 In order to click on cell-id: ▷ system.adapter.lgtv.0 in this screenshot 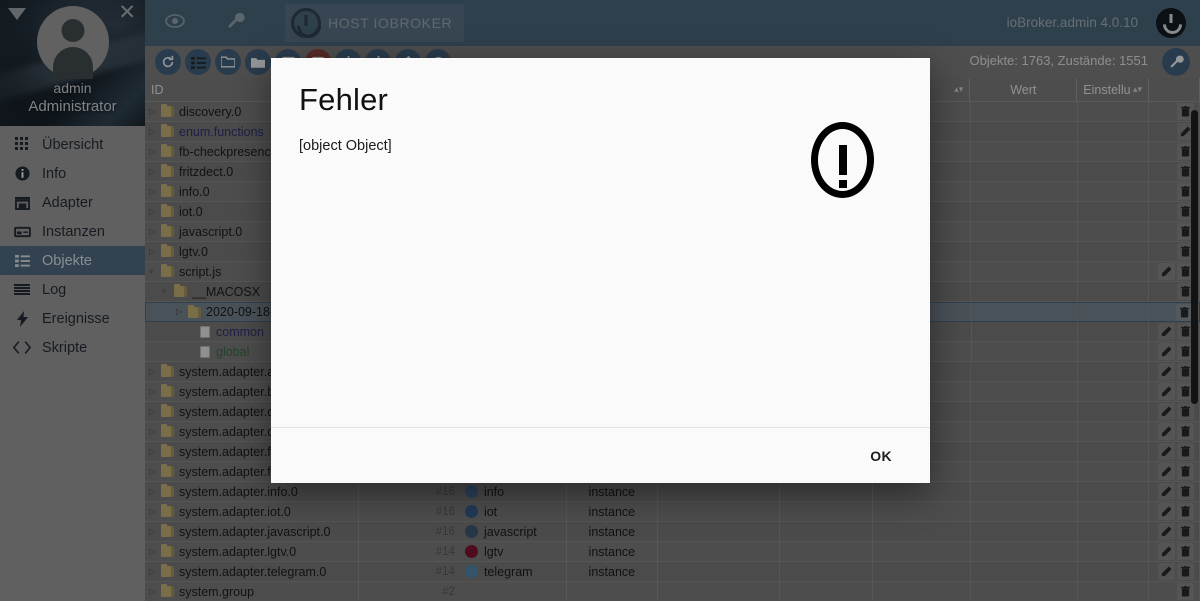, I will do `click(252, 551)`.